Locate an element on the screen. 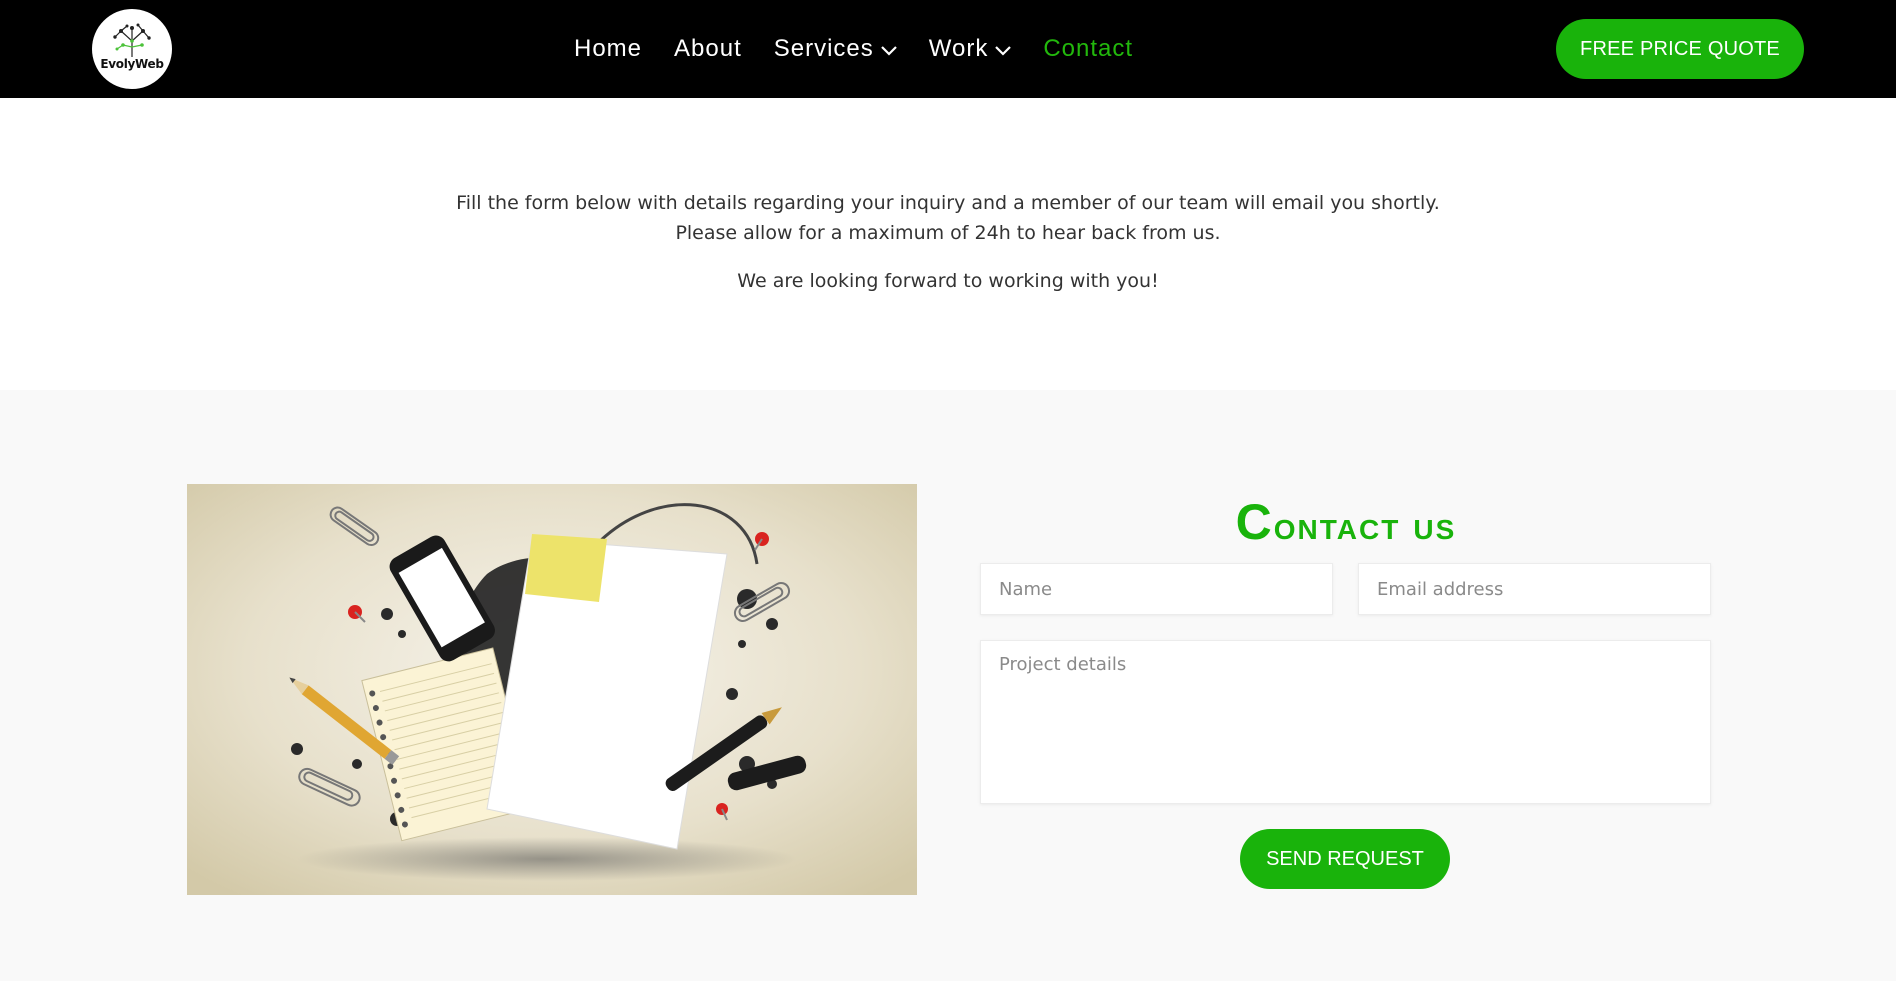 Image resolution: width=1896 pixels, height=981 pixels. nav-work-label: Work is located at coordinates (958, 48).